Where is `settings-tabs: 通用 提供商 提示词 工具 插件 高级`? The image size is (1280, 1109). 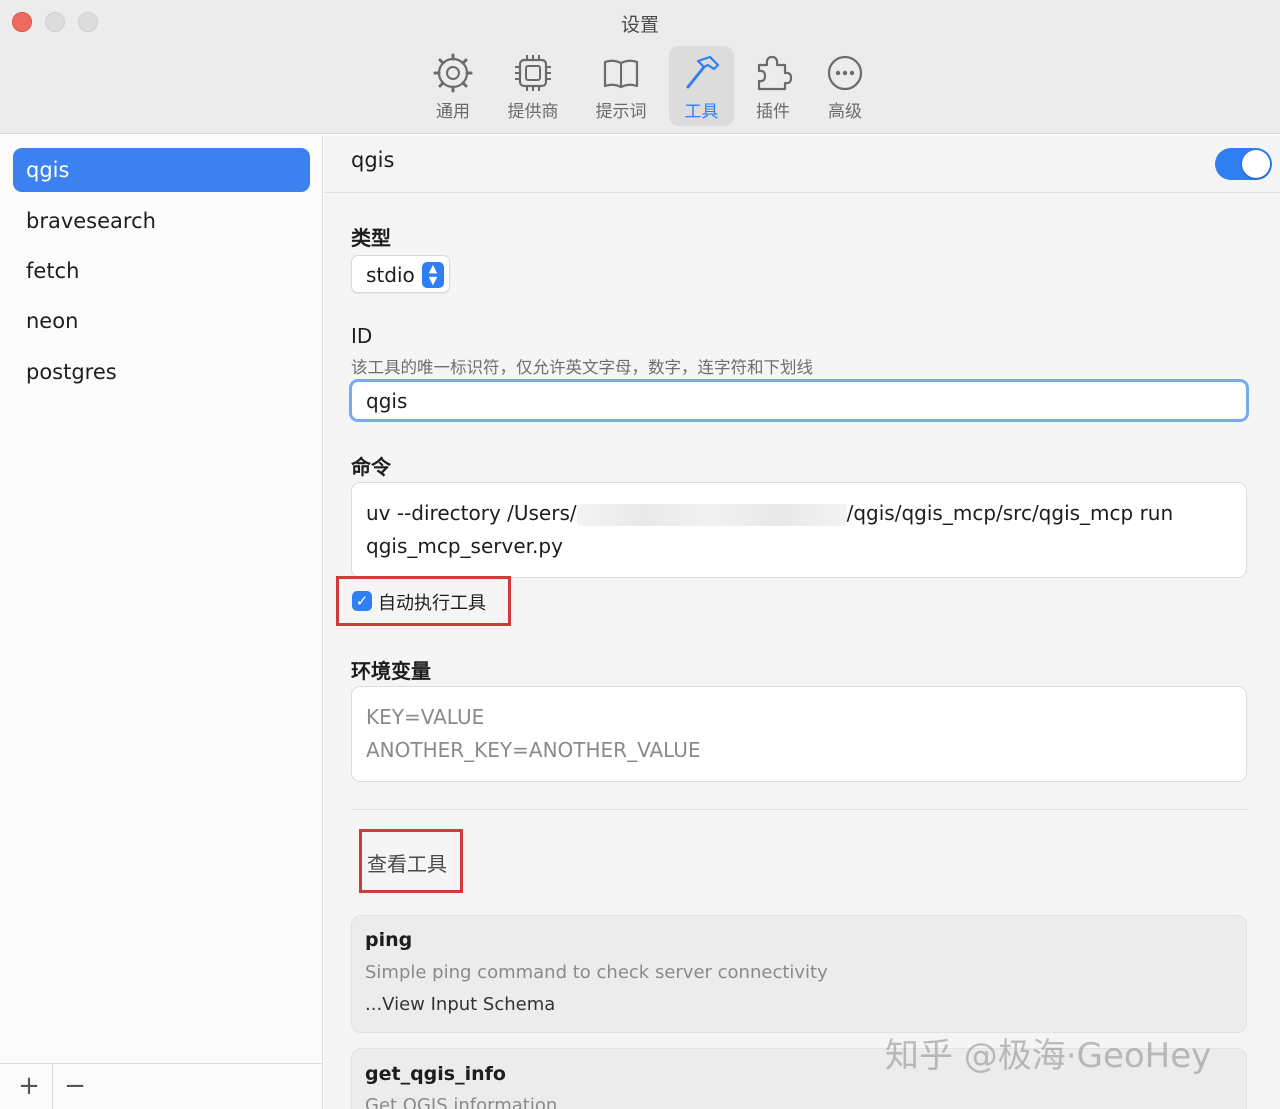
settings-tabs: 通用 提供商 提示词 工具 插件 高级 is located at coordinates (640, 86).